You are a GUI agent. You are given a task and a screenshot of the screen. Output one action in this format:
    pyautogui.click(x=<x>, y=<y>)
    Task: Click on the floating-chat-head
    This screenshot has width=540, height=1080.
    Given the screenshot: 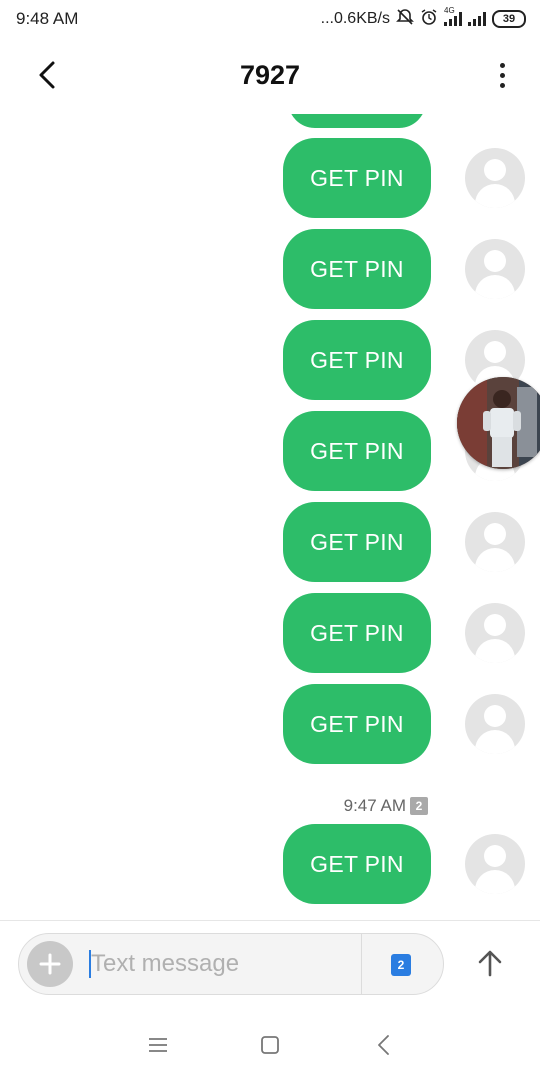 What is the action you would take?
    pyautogui.click(x=498, y=423)
    